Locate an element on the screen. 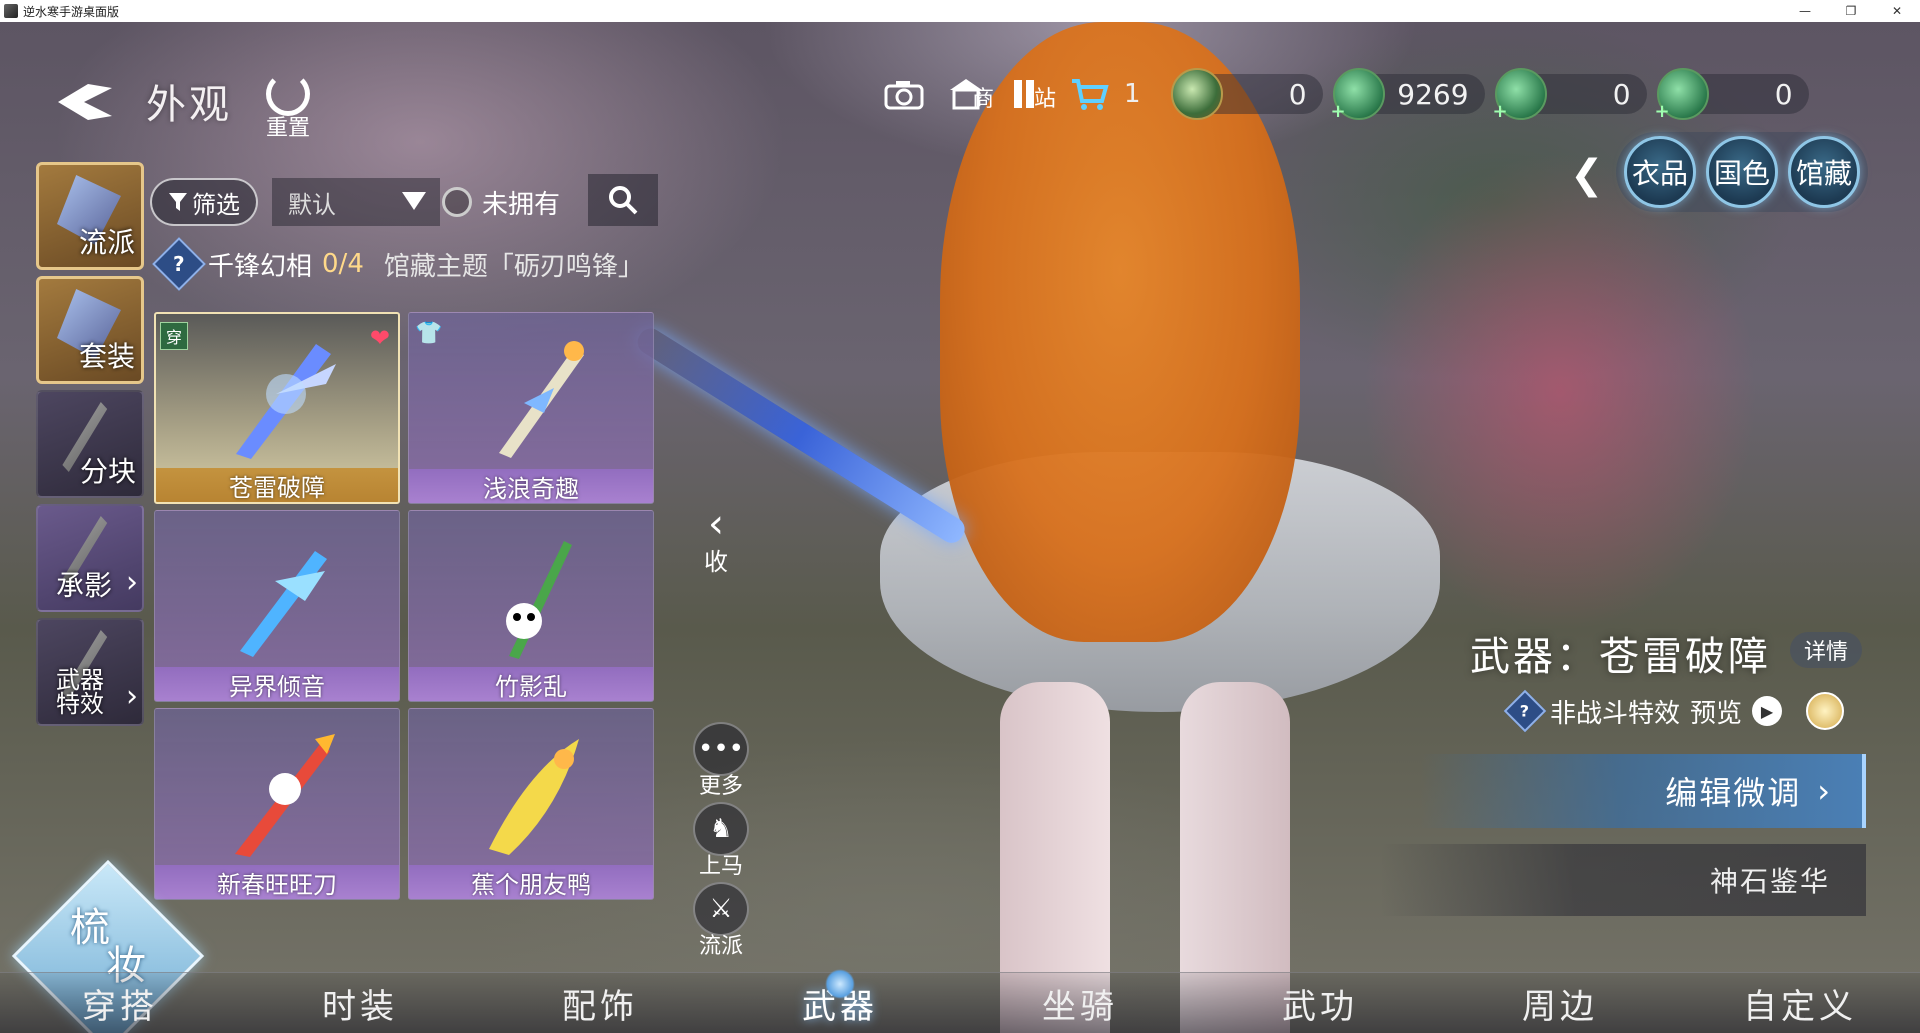  bottom-nav: 穿搭 时装 配饰 武器 坐骑 武功 周边 自定义 is located at coordinates (960, 1001).